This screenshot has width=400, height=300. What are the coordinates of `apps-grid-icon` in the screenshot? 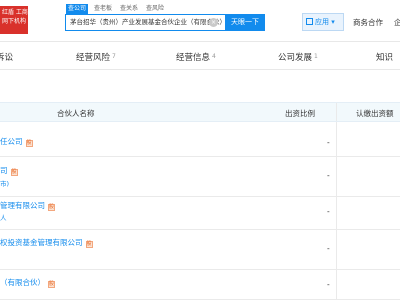 It's located at (309, 21).